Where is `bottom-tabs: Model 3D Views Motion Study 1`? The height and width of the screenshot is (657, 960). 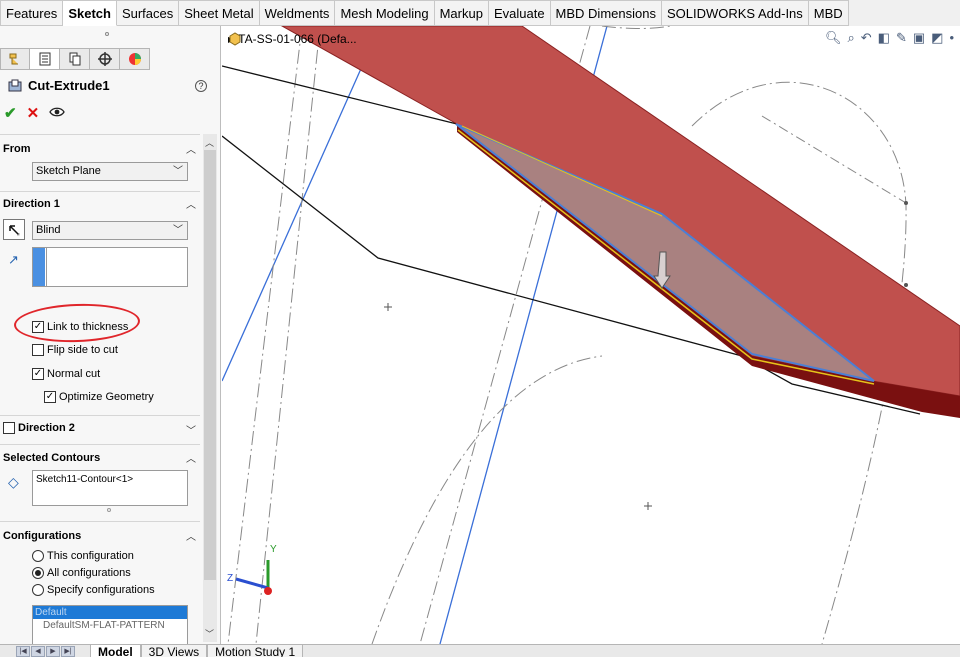
bottom-tabs: Model 3D Views Motion Study 1 is located at coordinates (197, 651).